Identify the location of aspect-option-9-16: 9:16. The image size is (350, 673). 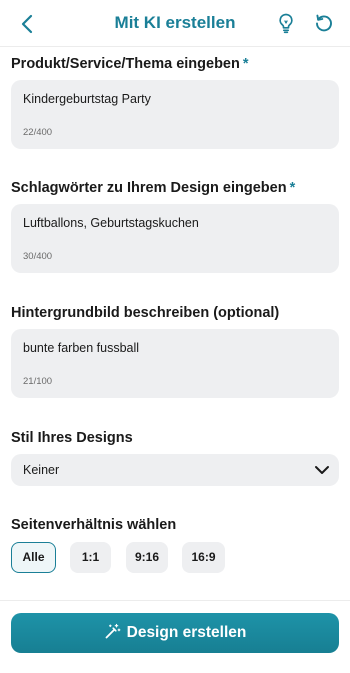
(147, 557).